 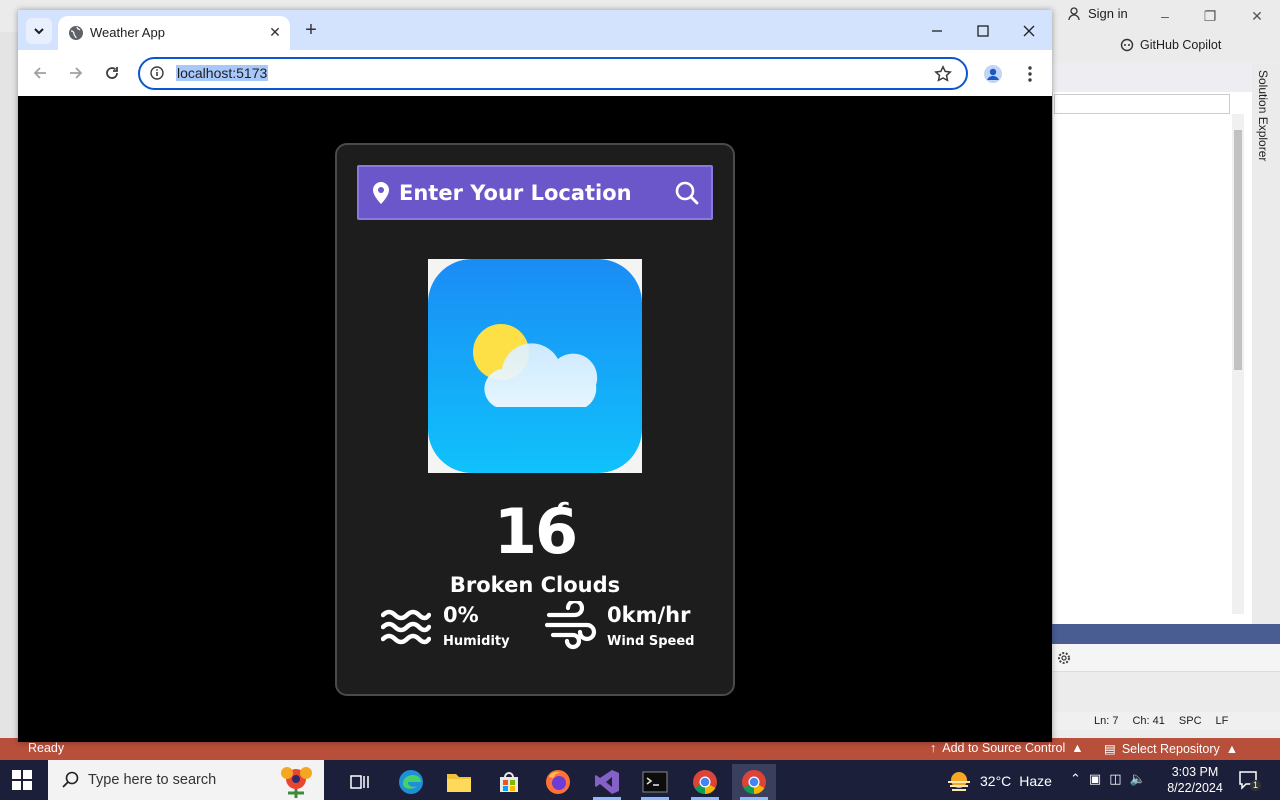 What do you see at coordinates (174, 33) in the screenshot?
I see `browser-tab: Weather App ✕` at bounding box center [174, 33].